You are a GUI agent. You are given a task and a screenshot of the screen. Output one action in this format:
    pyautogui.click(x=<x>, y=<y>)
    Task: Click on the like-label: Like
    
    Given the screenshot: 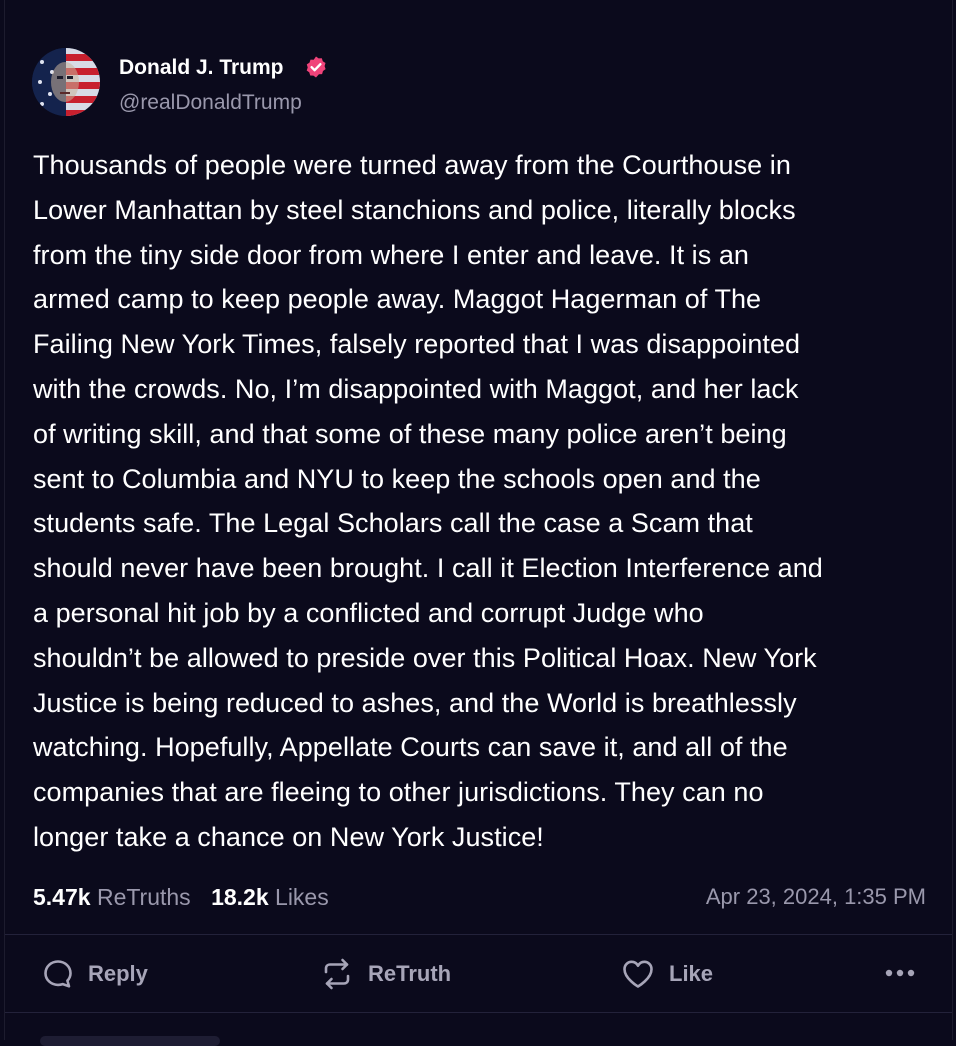 What is the action you would take?
    pyautogui.click(x=691, y=973)
    